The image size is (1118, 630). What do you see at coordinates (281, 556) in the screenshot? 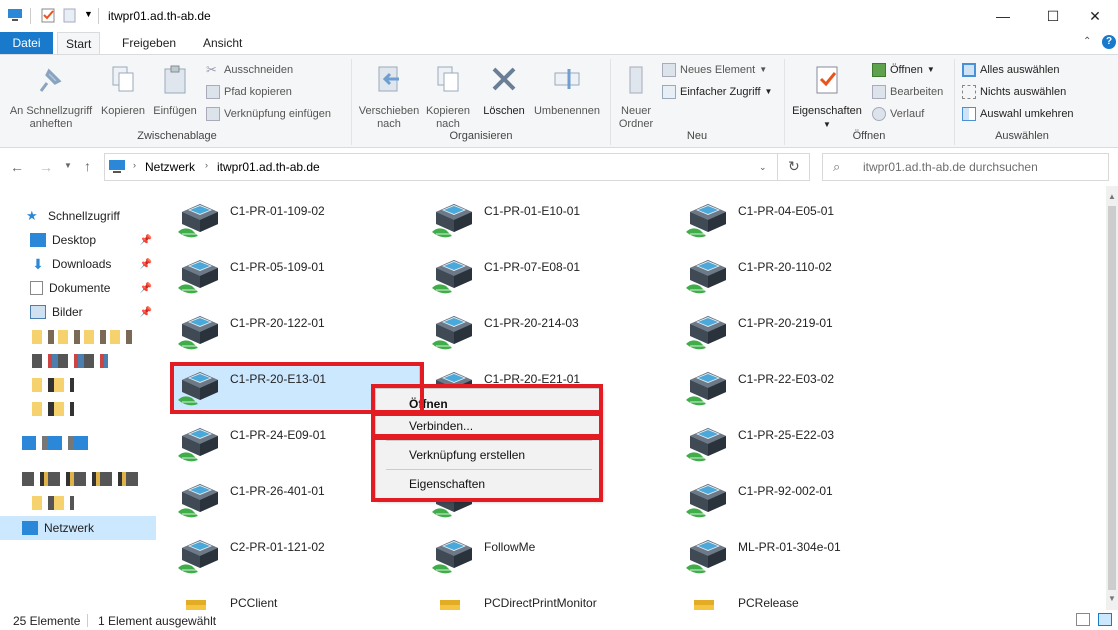
I see `printer-item: C2-PR-01-121-02` at bounding box center [281, 556].